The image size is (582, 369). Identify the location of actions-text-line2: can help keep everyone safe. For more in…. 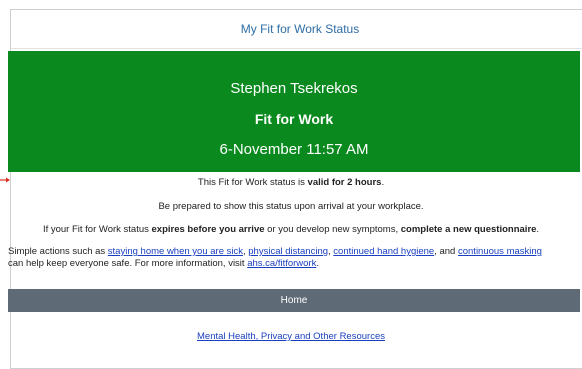
(128, 263).